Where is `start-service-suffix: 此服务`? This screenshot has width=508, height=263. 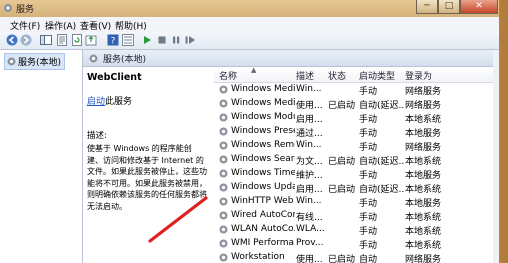
start-service-suffix: 此服务 is located at coordinates (119, 102).